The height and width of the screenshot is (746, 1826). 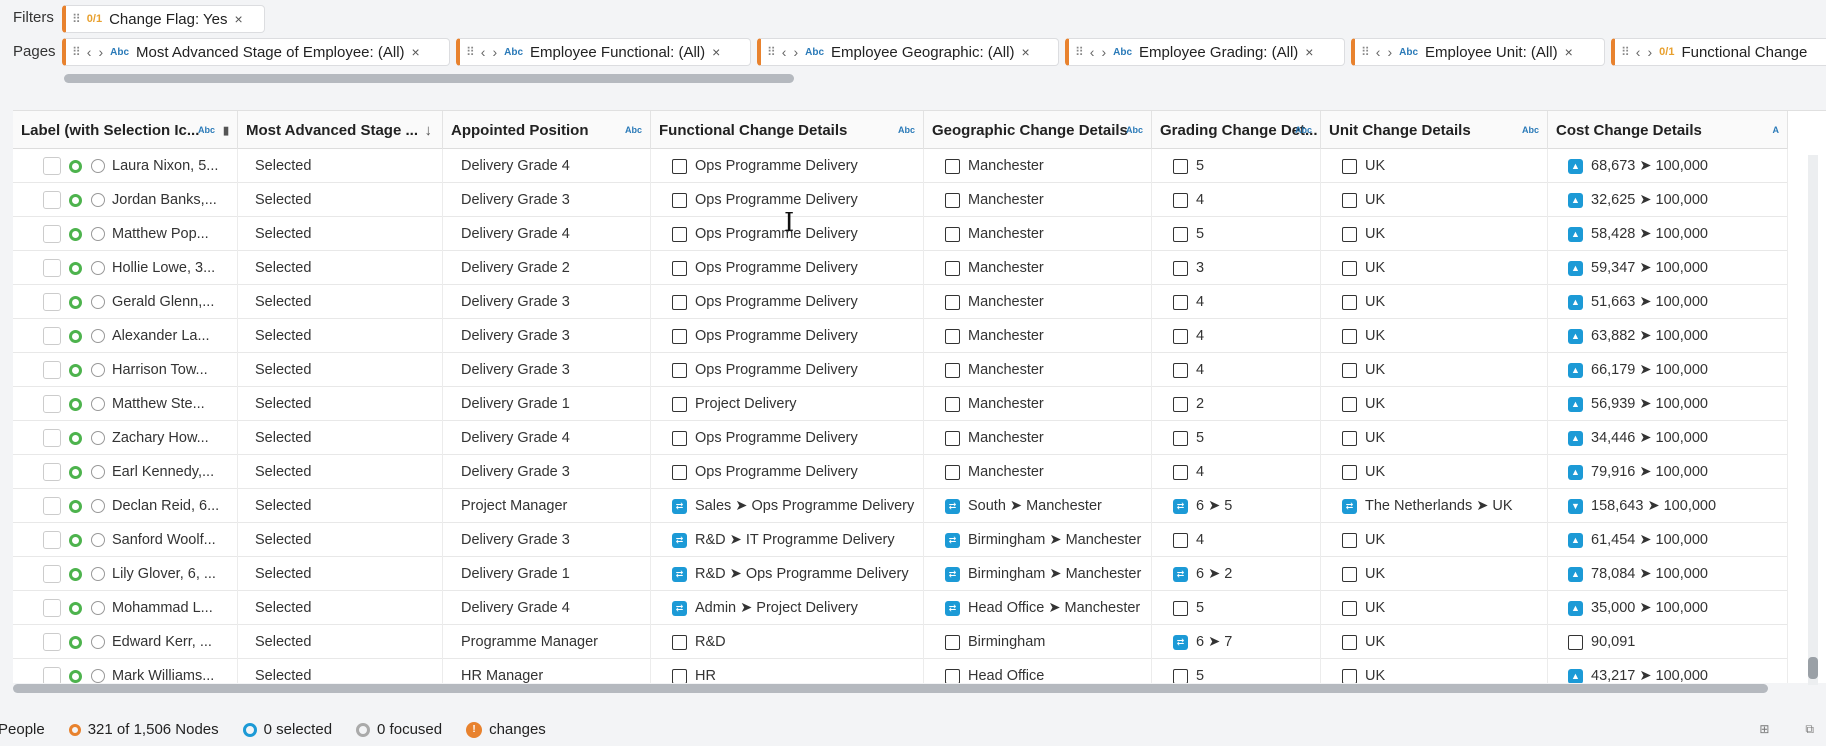 What do you see at coordinates (1236, 642) in the screenshot?
I see `grading-change-cell: ⇄ 6 ➤ 7` at bounding box center [1236, 642].